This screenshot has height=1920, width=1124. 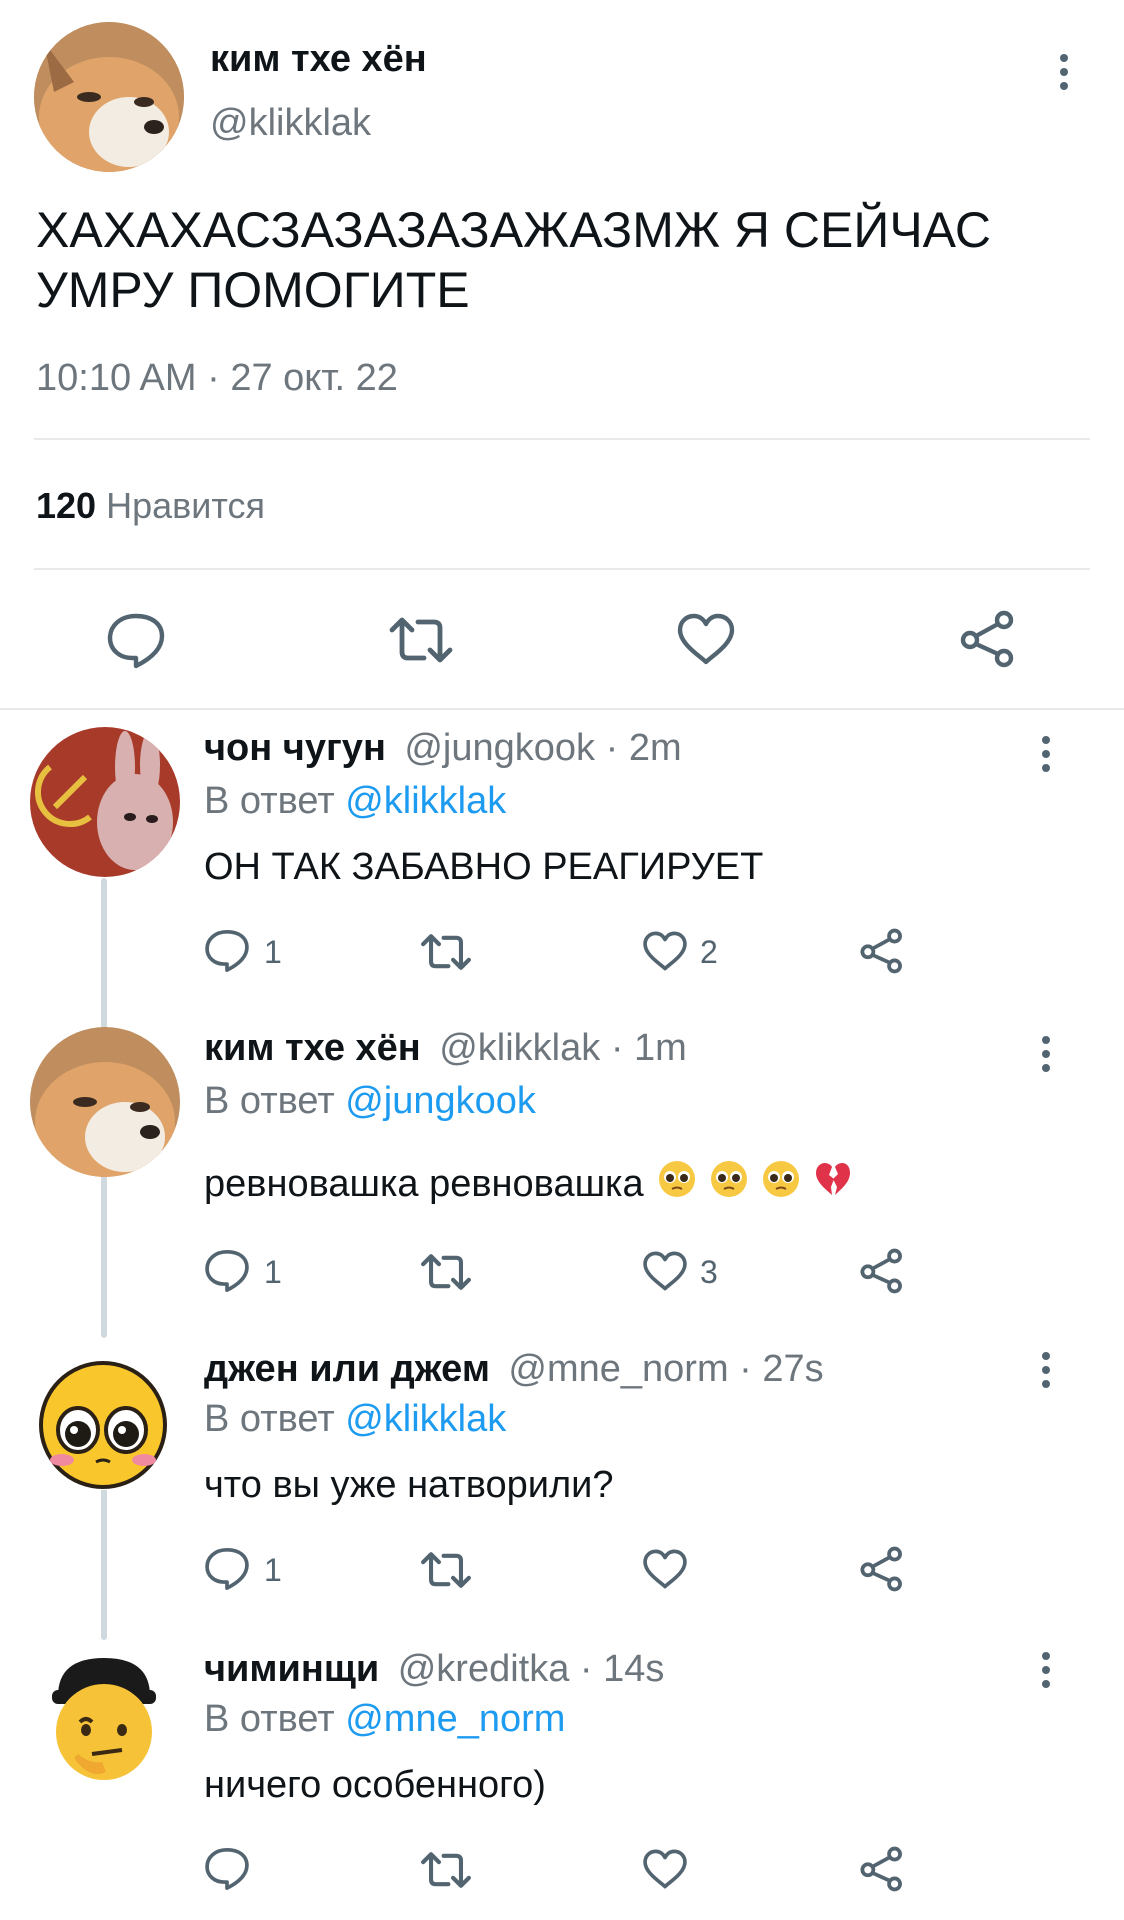 What do you see at coordinates (424, 1183) in the screenshot?
I see `reply-text: ревновашка ревновашка` at bounding box center [424, 1183].